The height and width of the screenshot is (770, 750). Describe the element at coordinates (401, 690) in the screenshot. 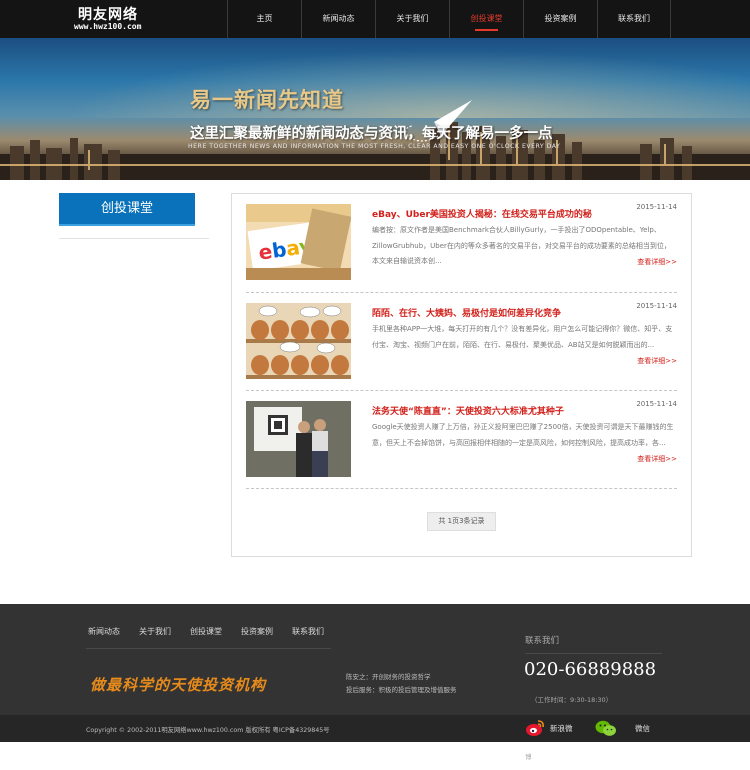

I see `footer-info-line: 投后服务：积极的投后管理及增值服务` at that location.